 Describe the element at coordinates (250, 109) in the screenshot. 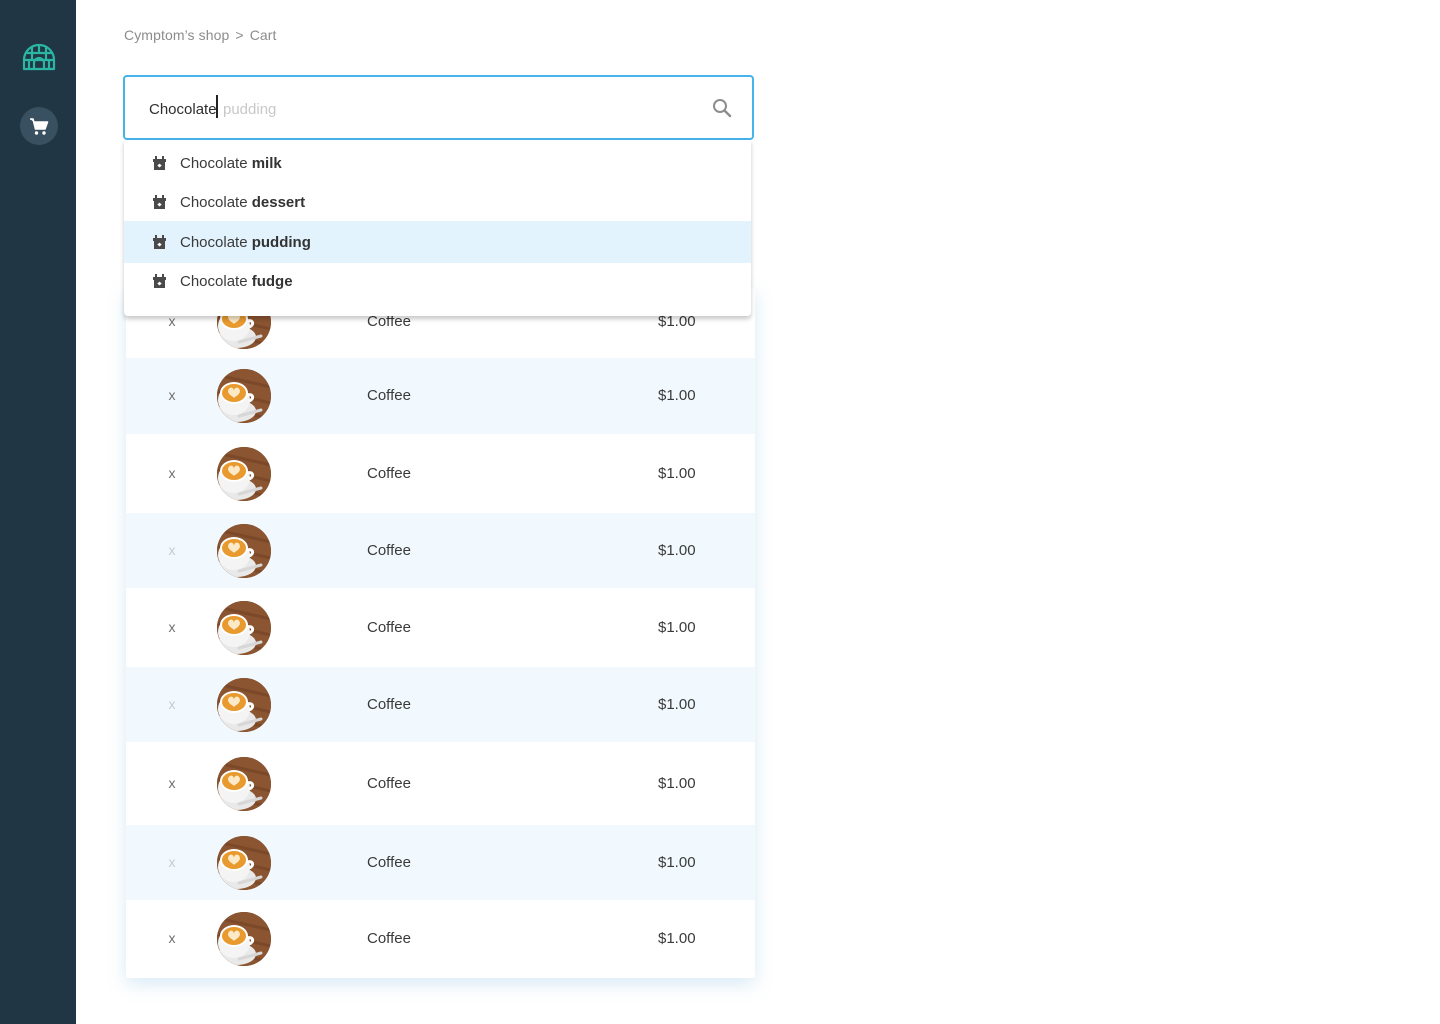

I see `autocomplete-hint: pudding` at that location.